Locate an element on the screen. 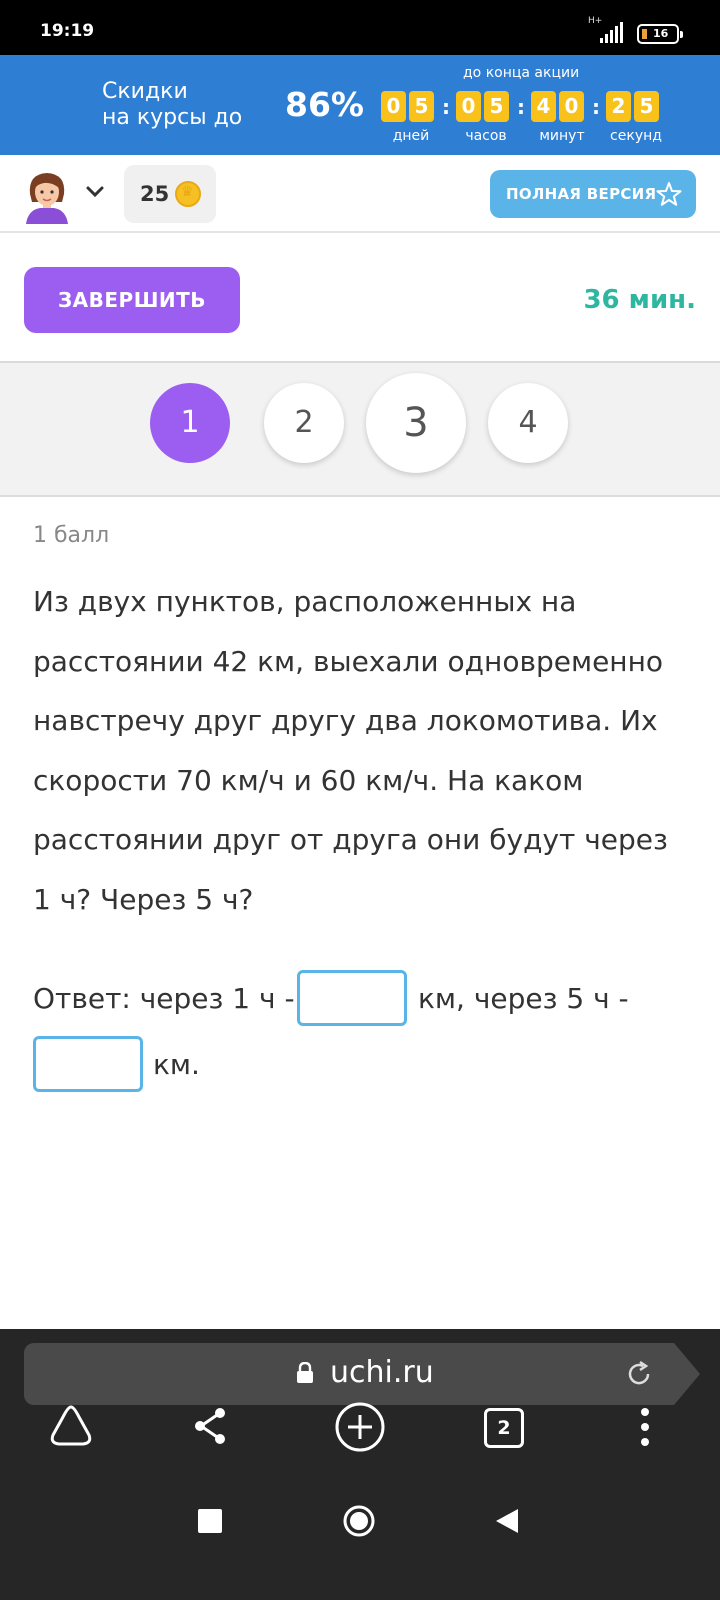  back-icon is located at coordinates (507, 1521).